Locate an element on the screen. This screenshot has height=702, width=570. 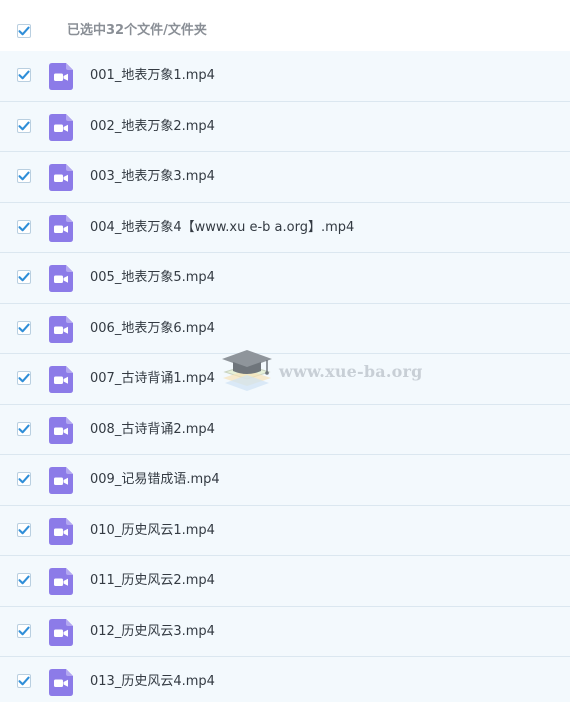
file-row: 011_历史风云2.mp4 is located at coordinates (285, 581).